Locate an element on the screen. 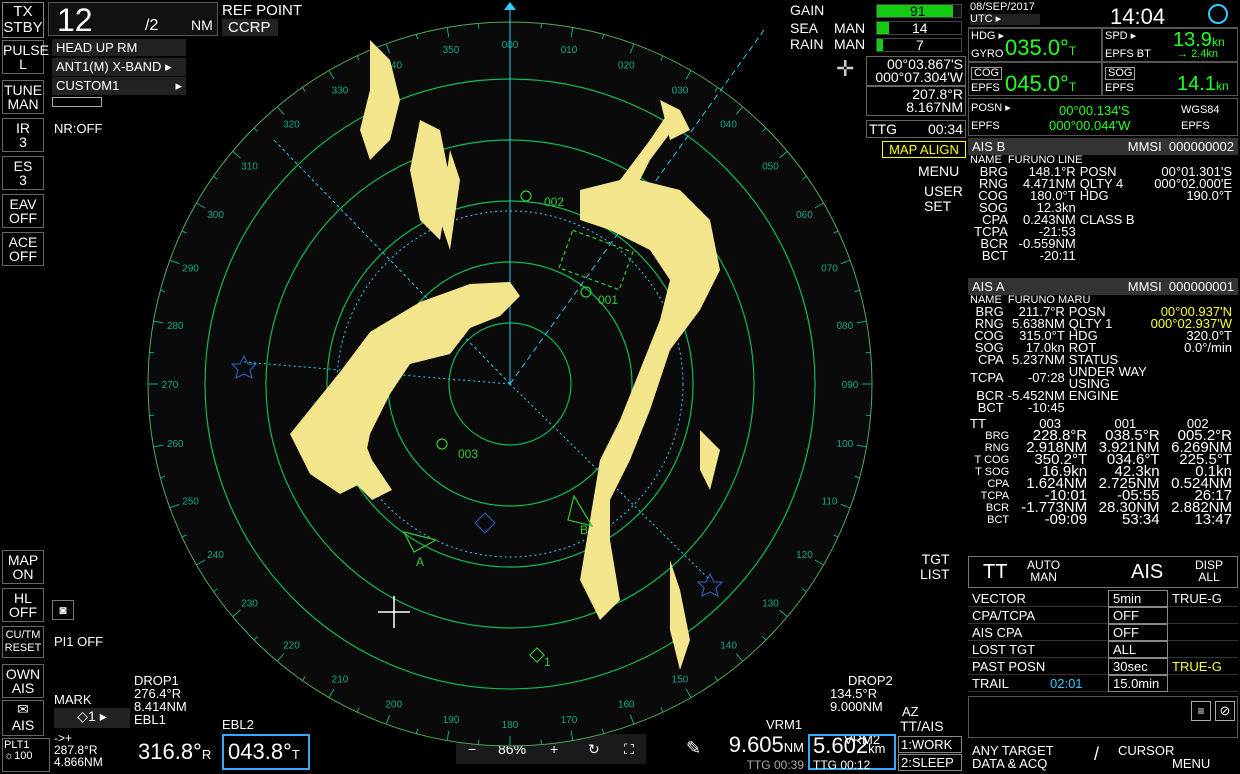 The width and height of the screenshot is (1240, 774). pi-status: PI1 OFF is located at coordinates (78, 641).